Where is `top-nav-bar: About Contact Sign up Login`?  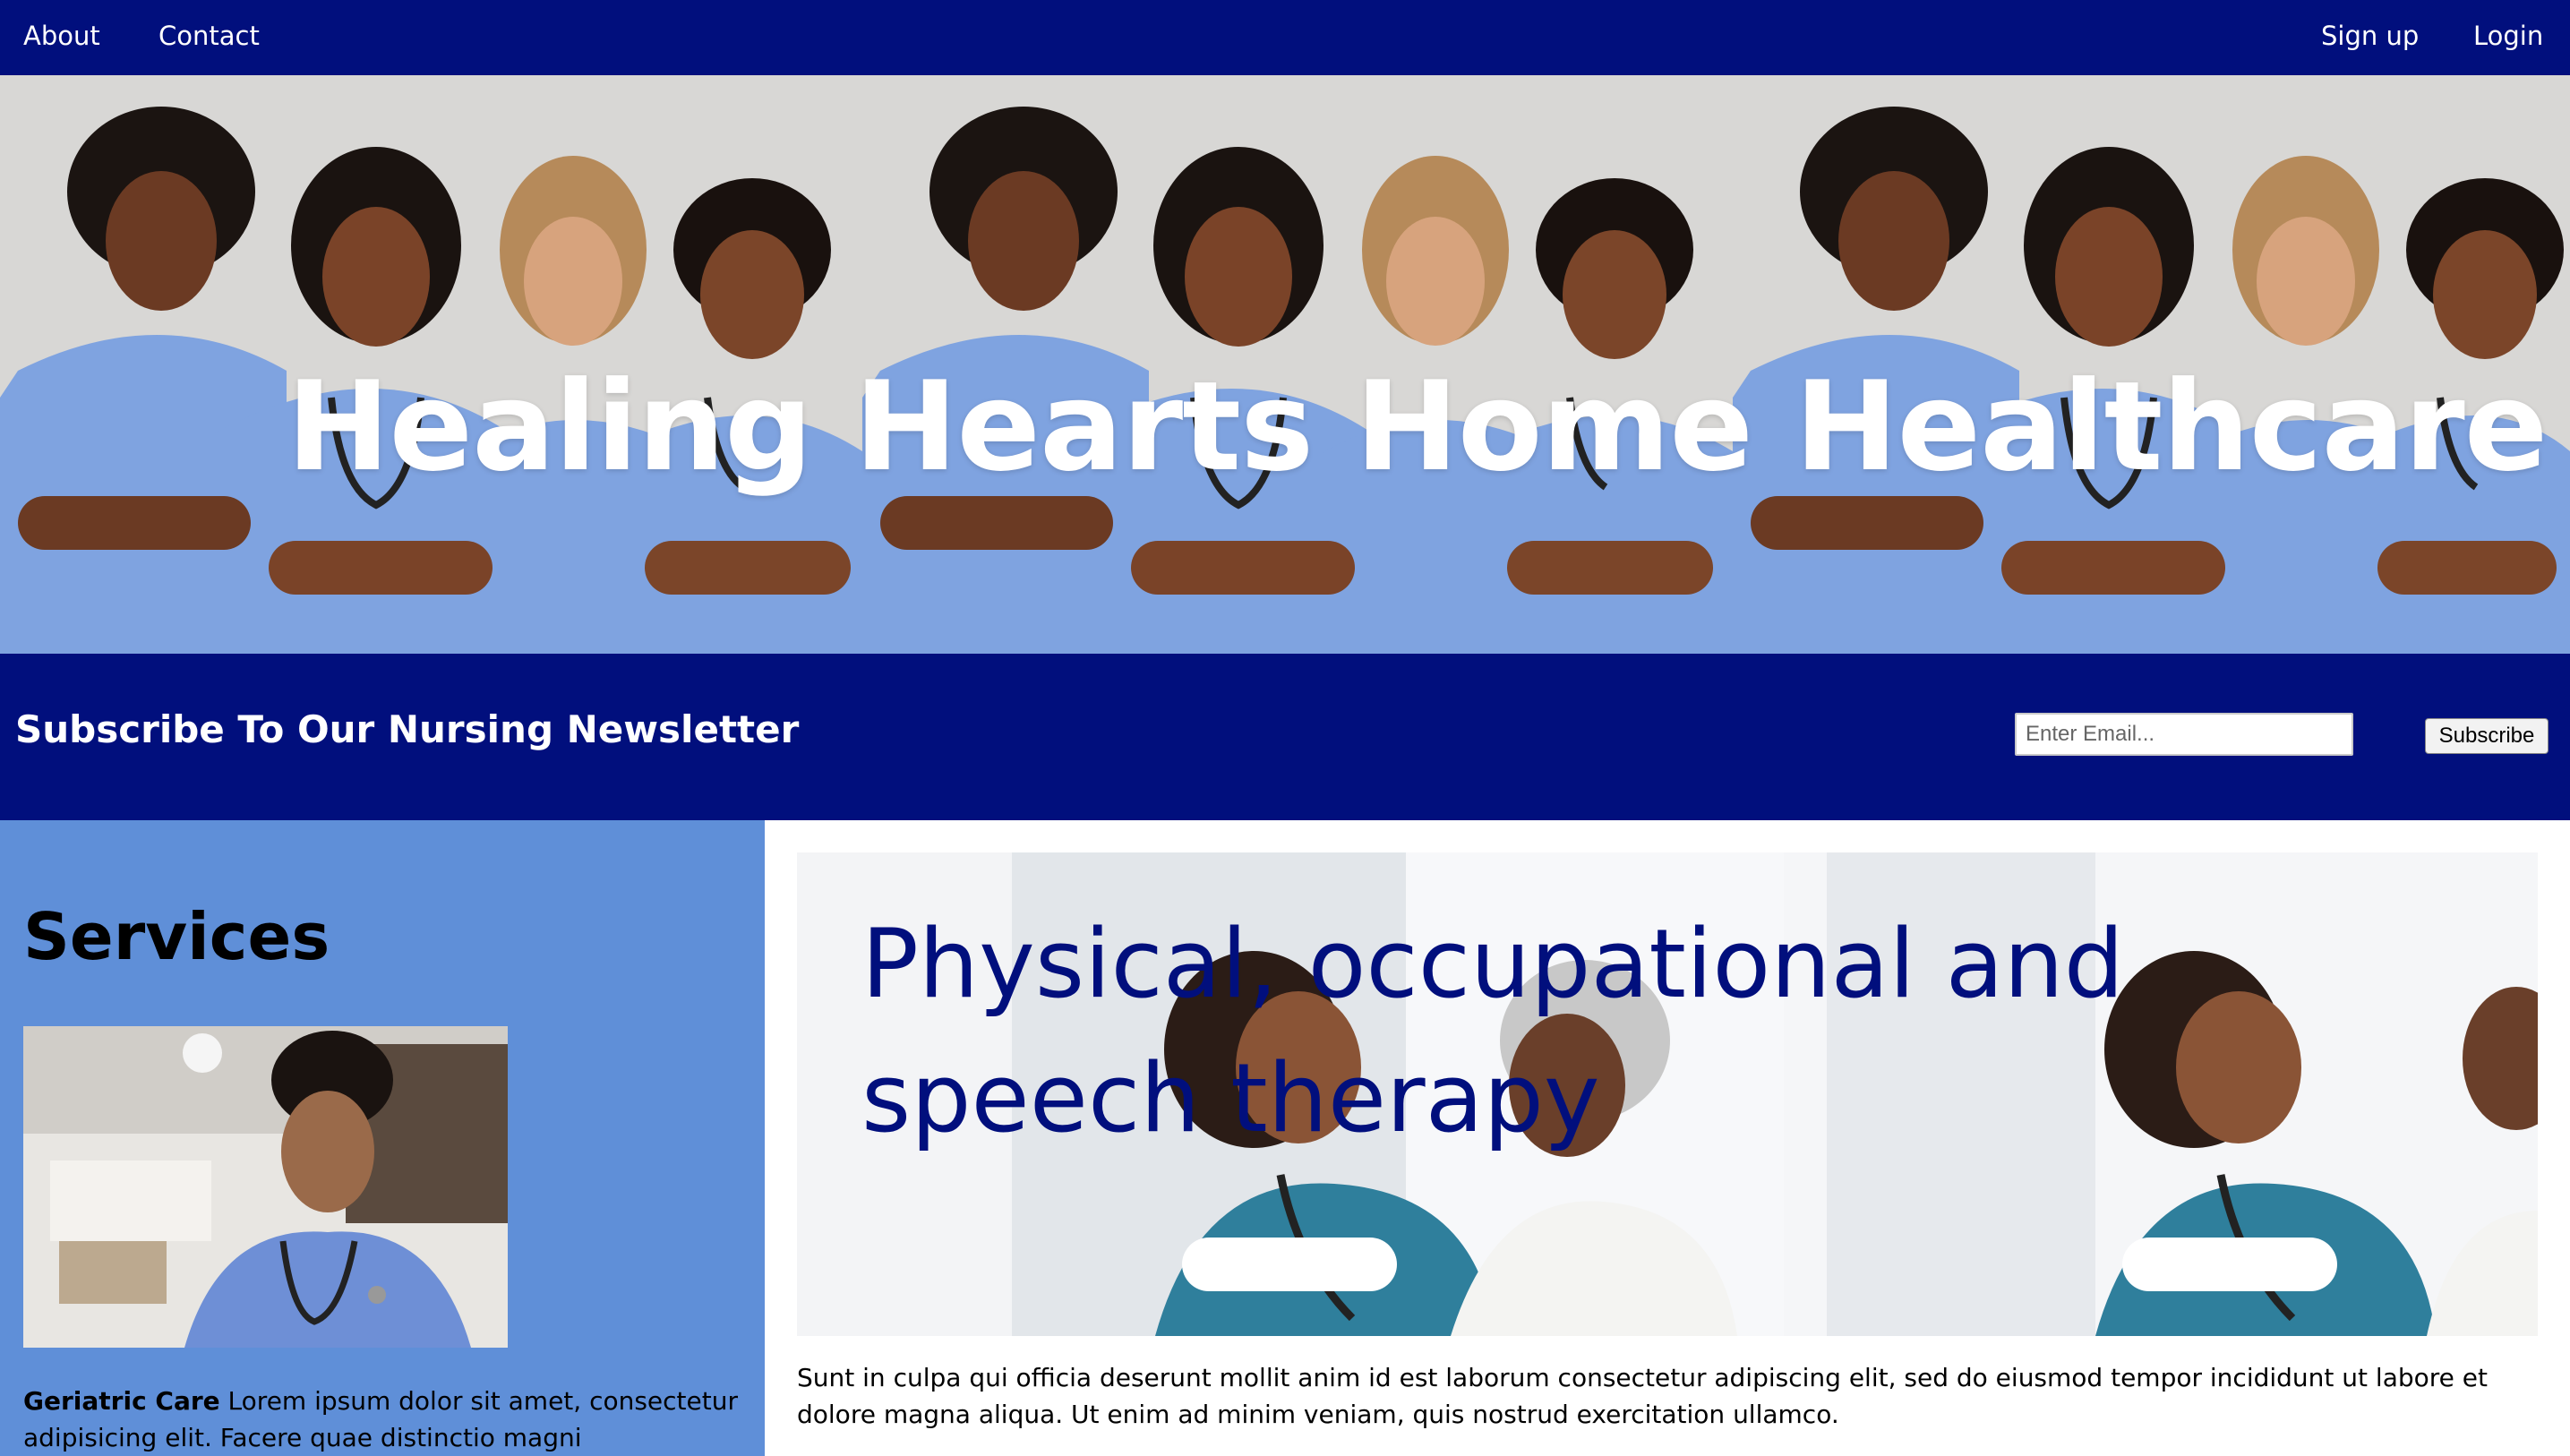
top-nav-bar: About Contact Sign up Login is located at coordinates (1285, 37).